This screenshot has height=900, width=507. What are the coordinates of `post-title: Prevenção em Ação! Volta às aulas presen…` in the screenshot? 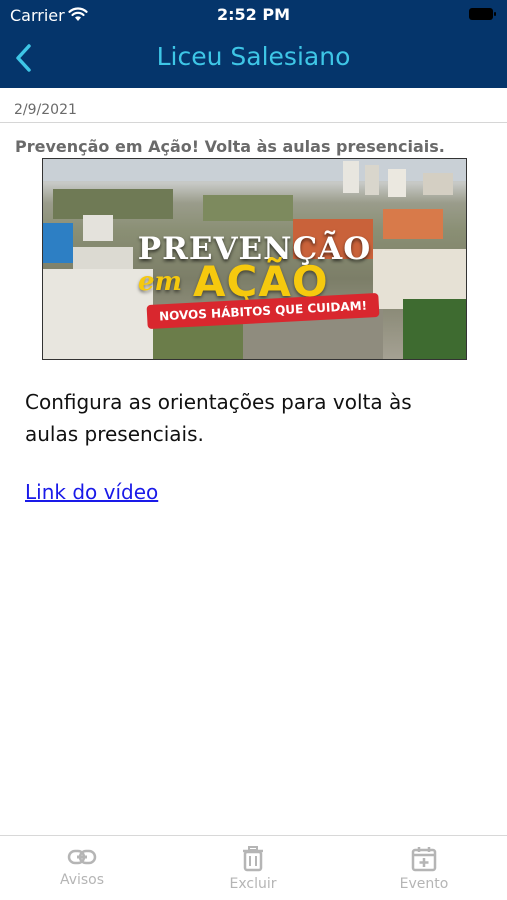 It's located at (230, 146).